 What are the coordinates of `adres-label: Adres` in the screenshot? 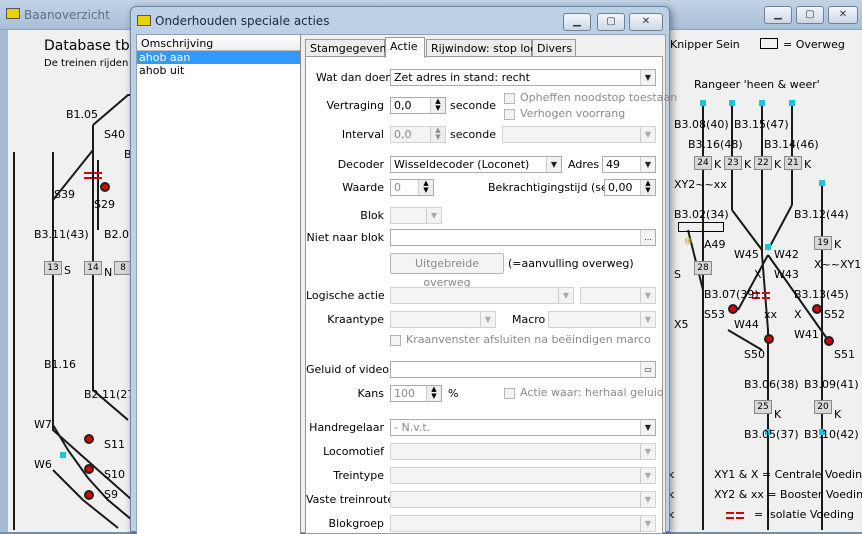 It's located at (584, 164).